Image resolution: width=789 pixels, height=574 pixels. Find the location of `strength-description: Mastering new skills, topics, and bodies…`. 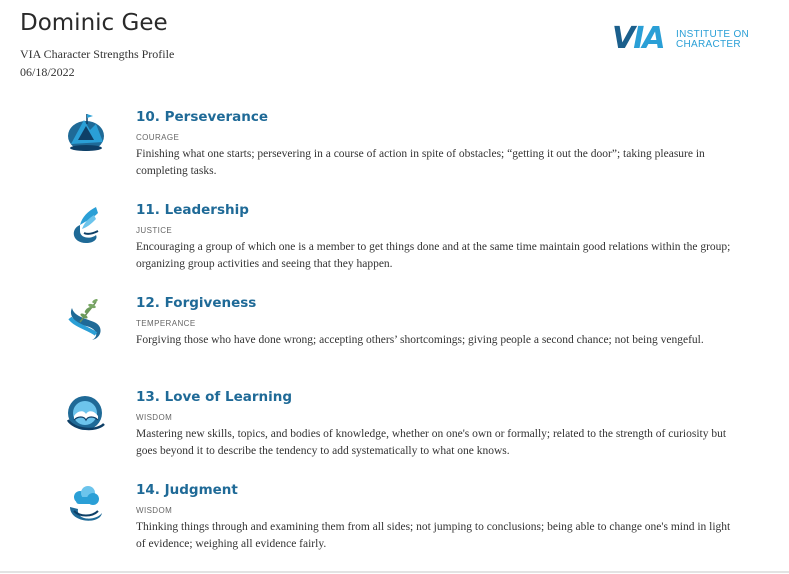

strength-description: Mastering new skills, topics, and bodies… is located at coordinates (431, 442).